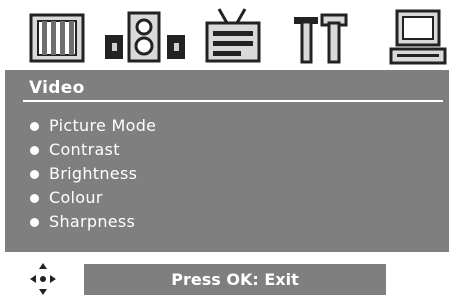 This screenshot has width=452, height=304. I want to click on menu-item-sharpness: Sharpness, so click(90, 222).